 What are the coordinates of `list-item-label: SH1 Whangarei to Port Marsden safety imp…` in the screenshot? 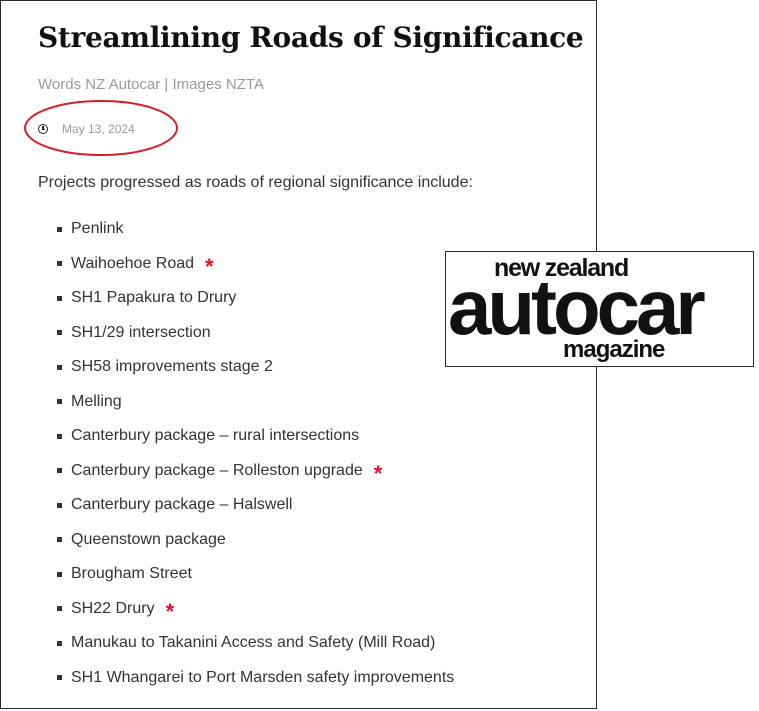 It's located at (263, 677).